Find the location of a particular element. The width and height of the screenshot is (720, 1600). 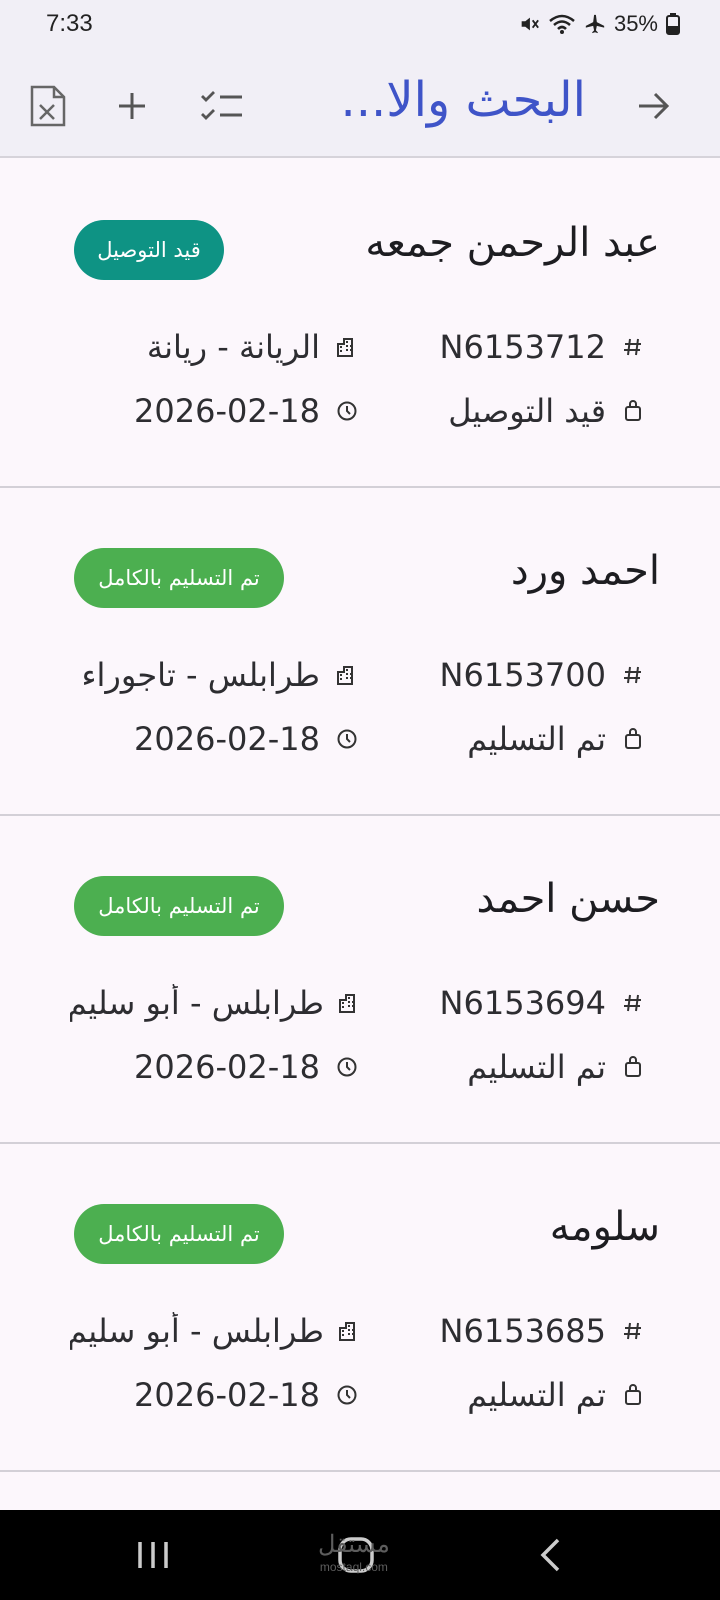

status-badge: قيد التوصيل is located at coordinates (149, 250).